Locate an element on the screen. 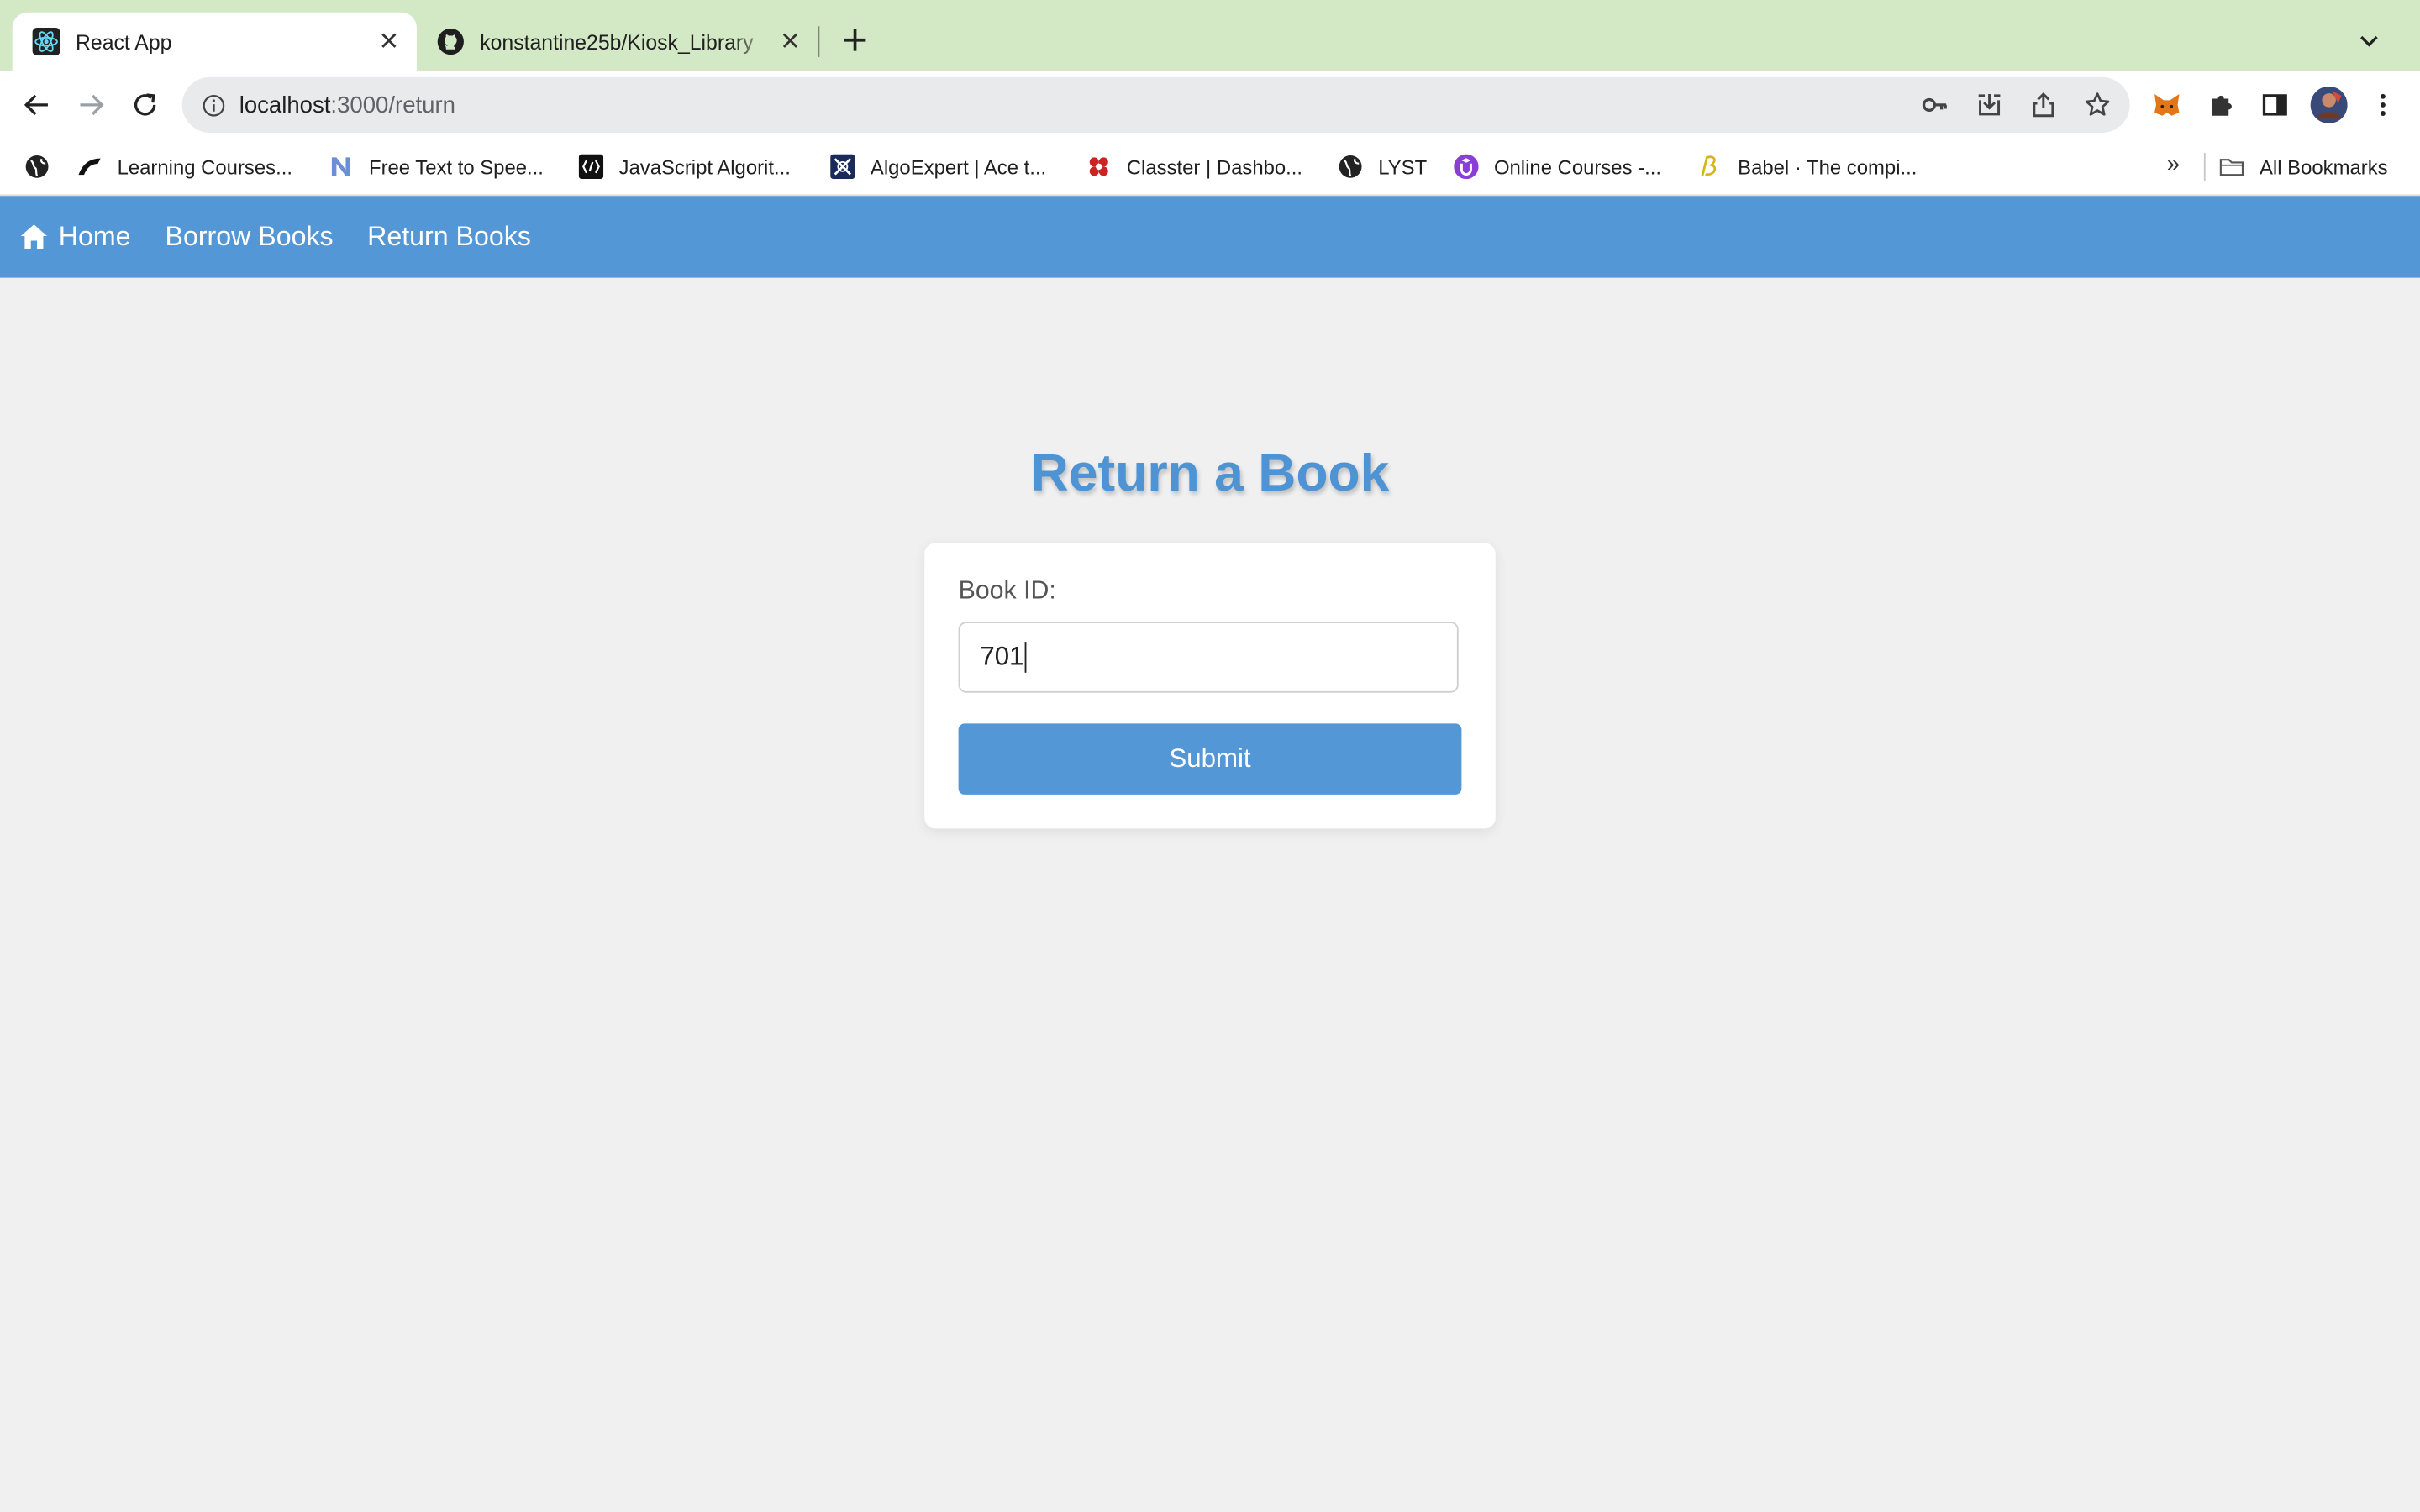  url-path: :3000/return is located at coordinates (393, 105).